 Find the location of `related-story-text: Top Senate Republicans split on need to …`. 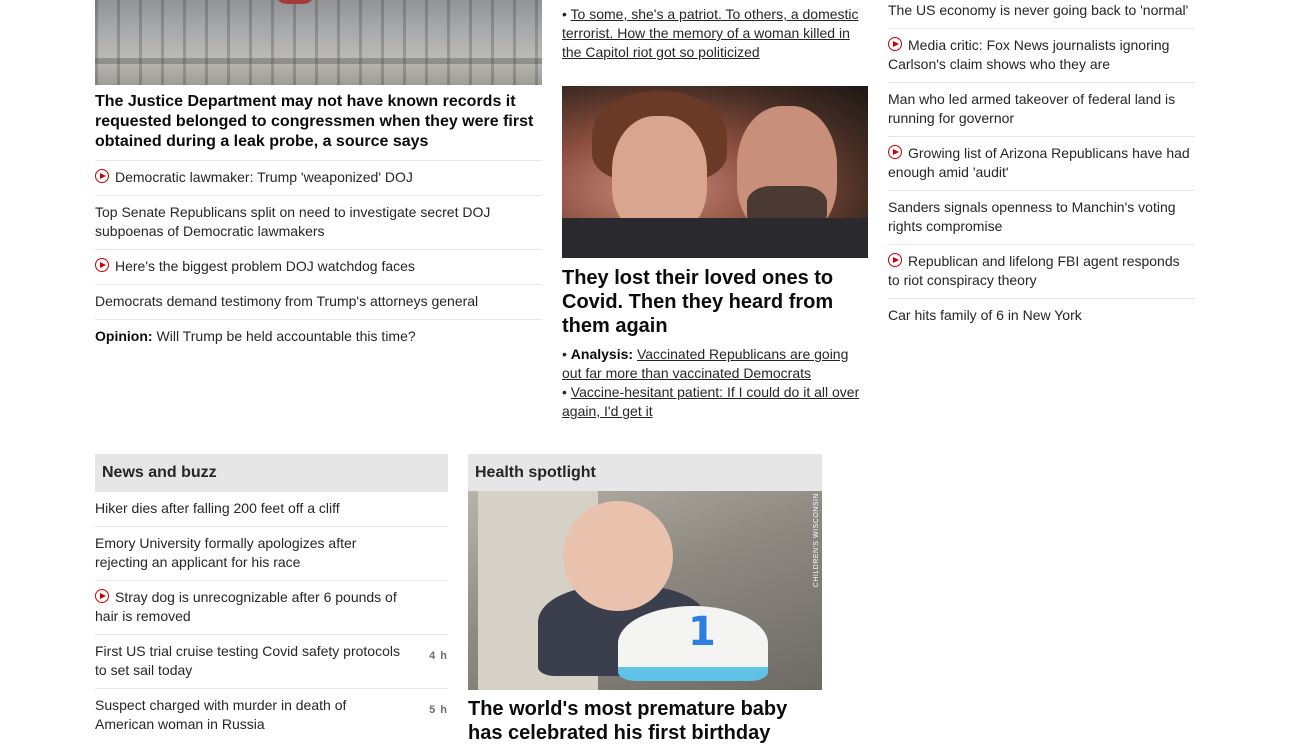

related-story-text: Top Senate Republicans split on need to … is located at coordinates (293, 221).